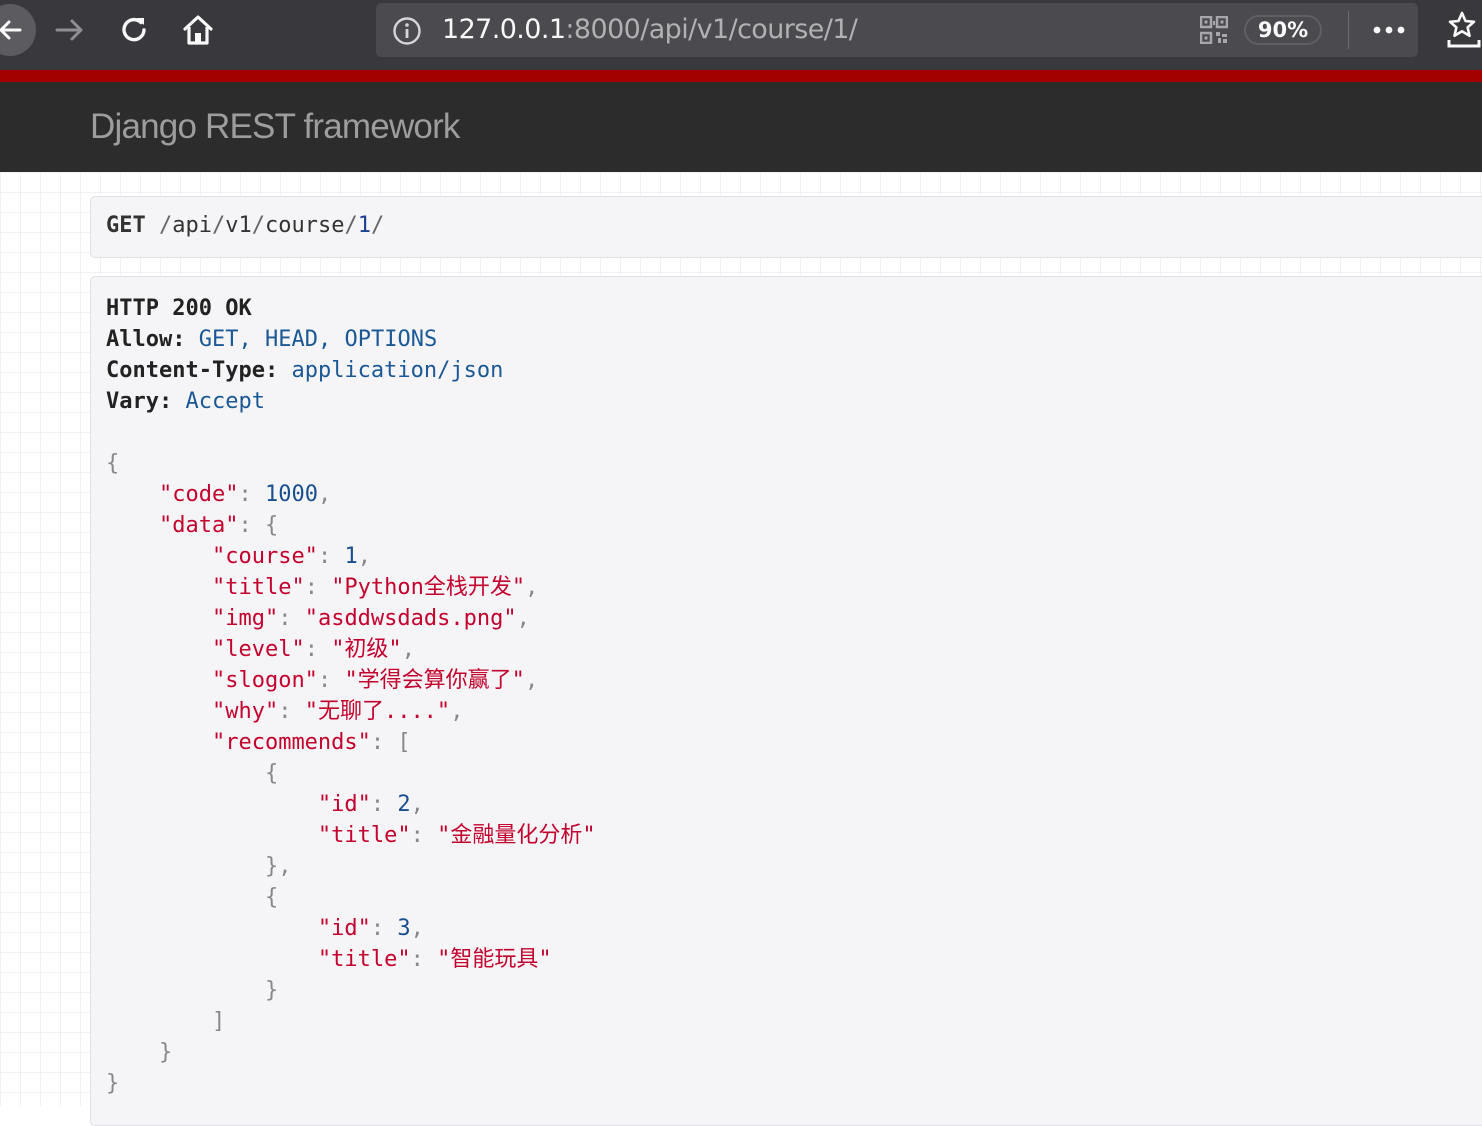  Describe the element at coordinates (741, 76) in the screenshot. I see `page-accent-strip` at that location.